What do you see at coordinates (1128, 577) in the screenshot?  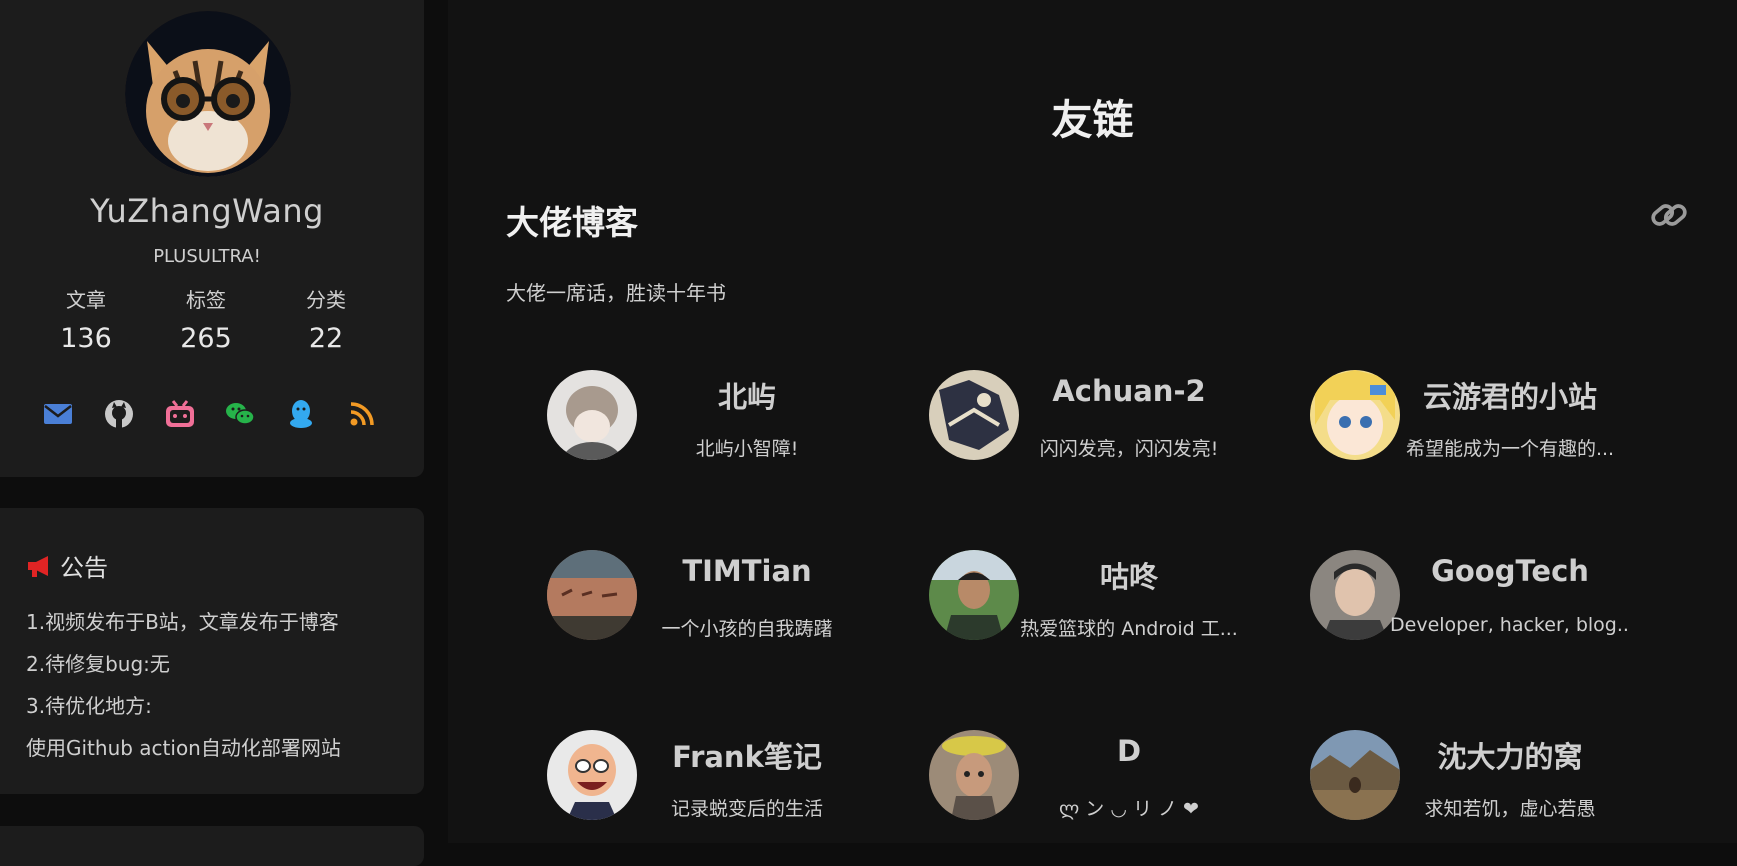 I see `friend-name: 咕咚` at bounding box center [1128, 577].